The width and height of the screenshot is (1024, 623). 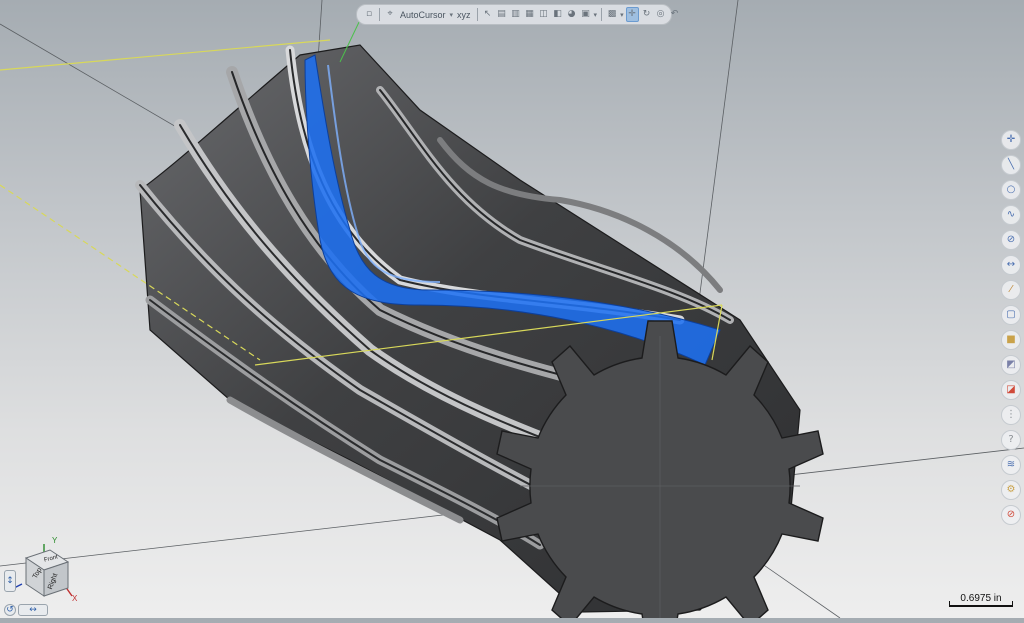 What do you see at coordinates (452, 15) in the screenshot?
I see `autocursor-dropdown-icon: ▾` at bounding box center [452, 15].